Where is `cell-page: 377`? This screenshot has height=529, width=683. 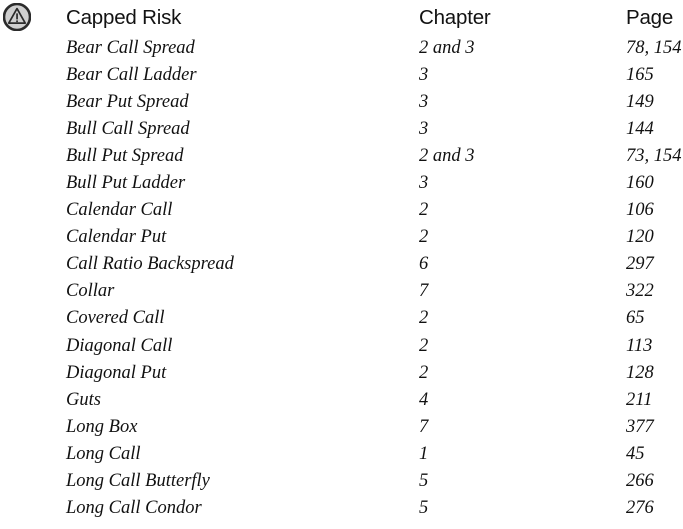 cell-page: 377 is located at coordinates (640, 426).